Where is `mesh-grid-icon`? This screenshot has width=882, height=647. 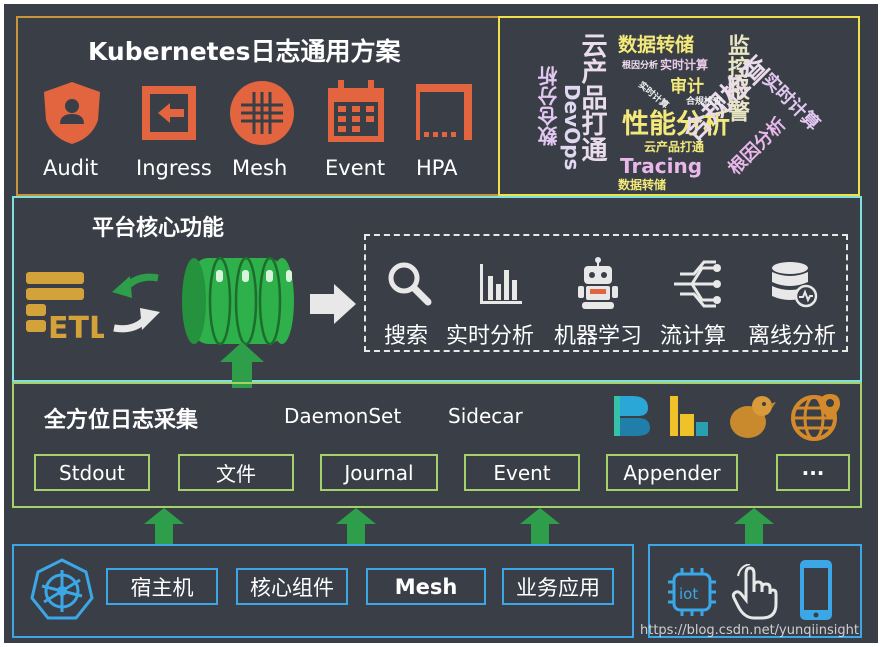 mesh-grid-icon is located at coordinates (262, 113).